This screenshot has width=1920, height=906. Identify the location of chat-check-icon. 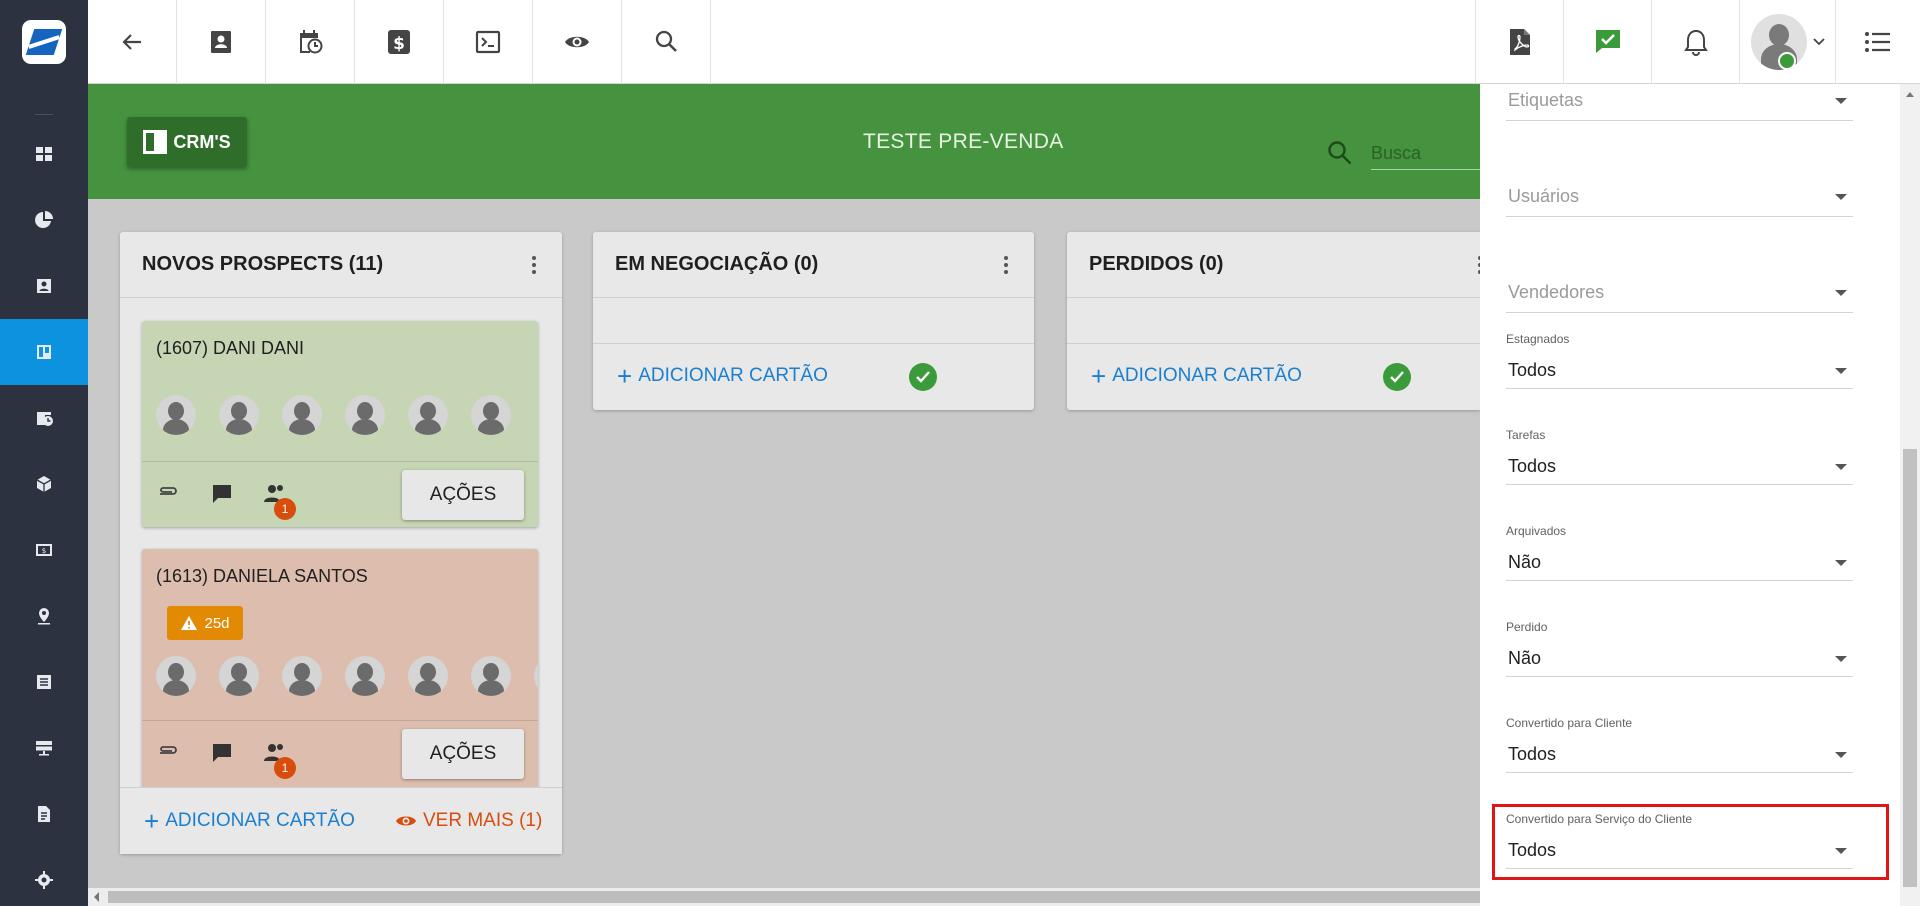
(1607, 41).